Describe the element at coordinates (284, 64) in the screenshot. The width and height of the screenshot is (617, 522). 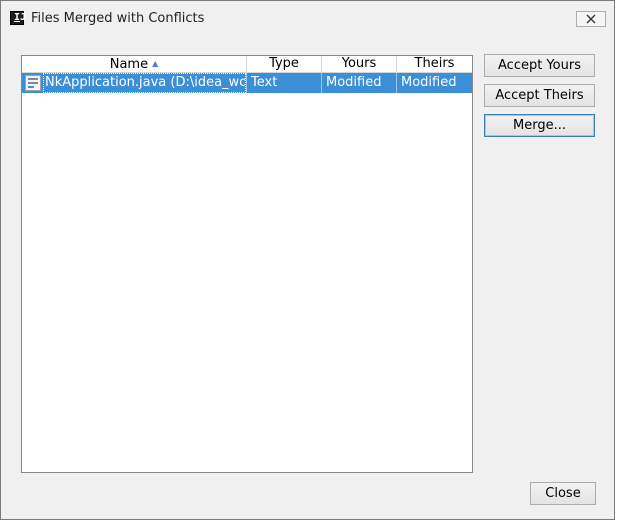
I see `column-header-type: Type` at that location.